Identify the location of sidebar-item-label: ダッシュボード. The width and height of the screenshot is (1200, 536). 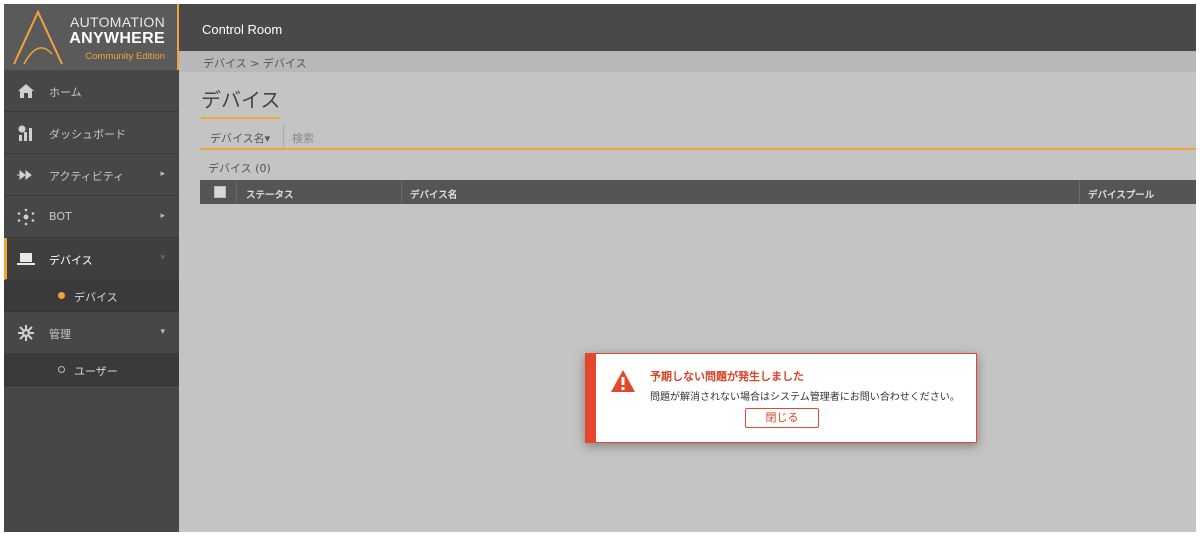
(87, 134).